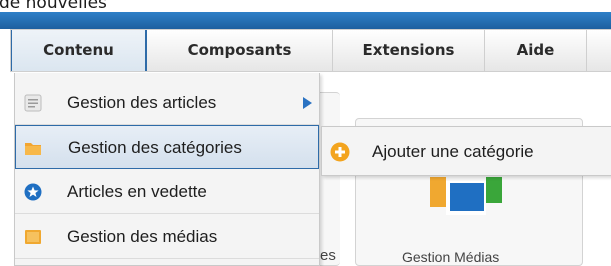 The height and width of the screenshot is (266, 611). What do you see at coordinates (137, 191) in the screenshot?
I see `dropdown-item-label: Articles en vedette` at bounding box center [137, 191].